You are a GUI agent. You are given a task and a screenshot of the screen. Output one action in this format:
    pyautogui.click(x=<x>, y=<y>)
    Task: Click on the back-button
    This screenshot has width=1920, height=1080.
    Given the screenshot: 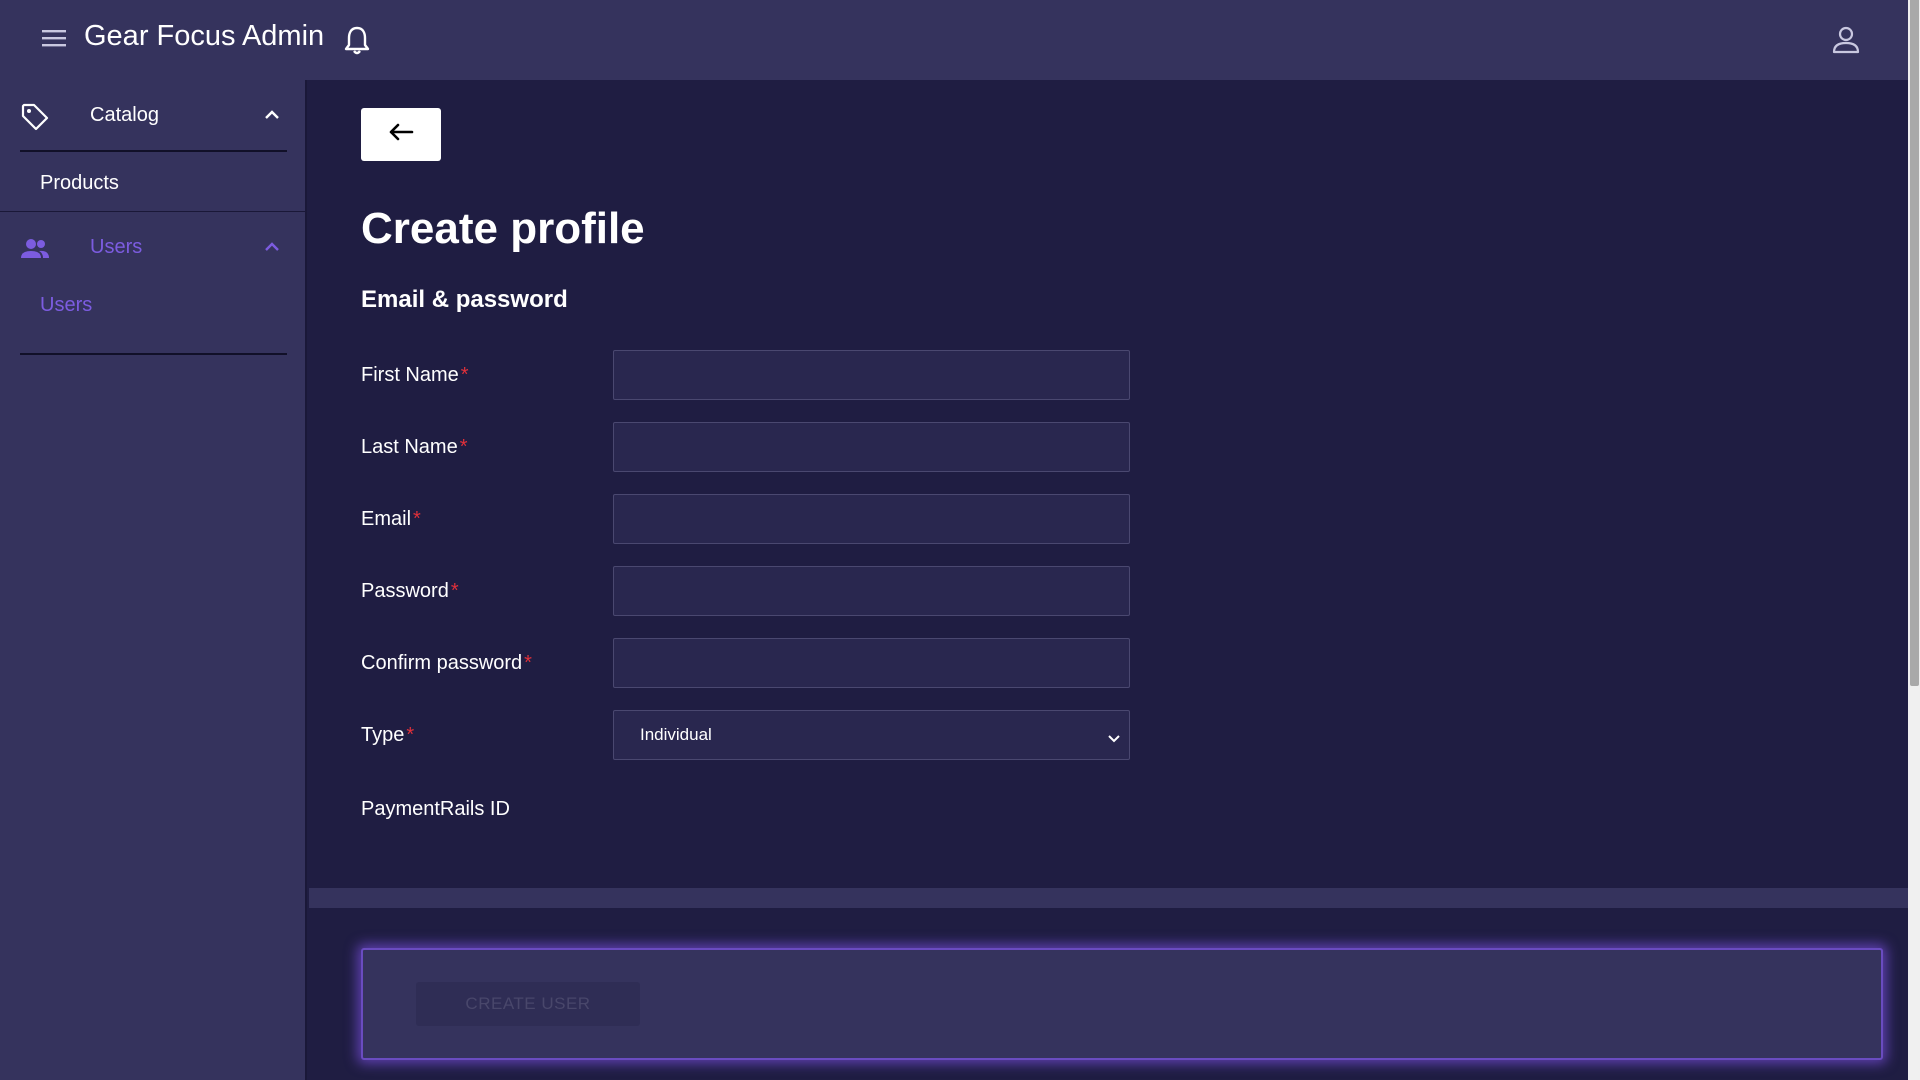 What is the action you would take?
    pyautogui.click(x=401, y=134)
    